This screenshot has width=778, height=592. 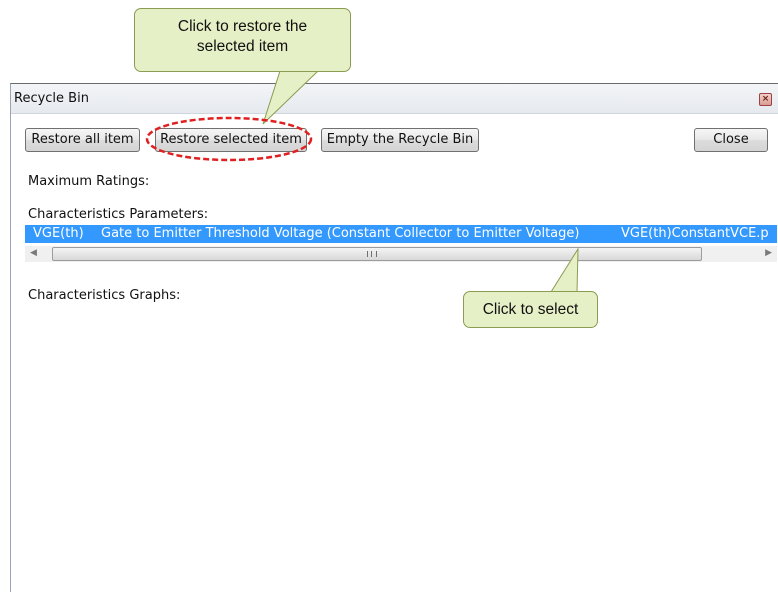 I want to click on empty-recycle-bin-button: Empty the Recycle Bin, so click(x=400, y=140).